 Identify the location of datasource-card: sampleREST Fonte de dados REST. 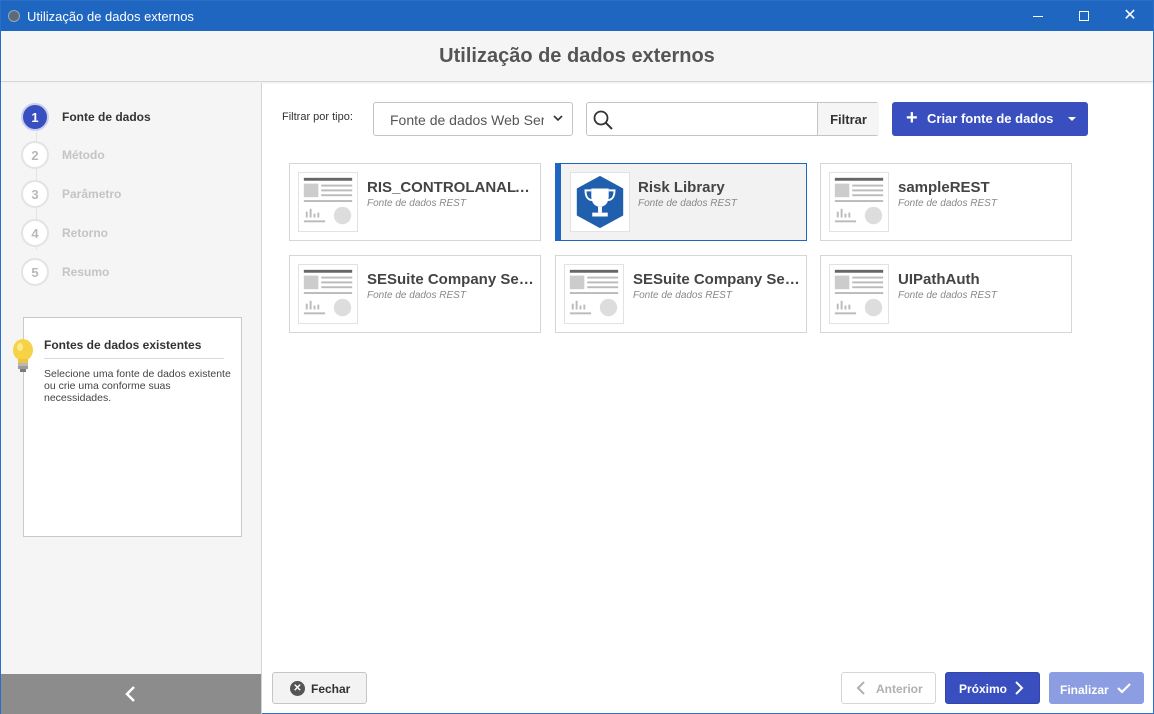
(946, 202).